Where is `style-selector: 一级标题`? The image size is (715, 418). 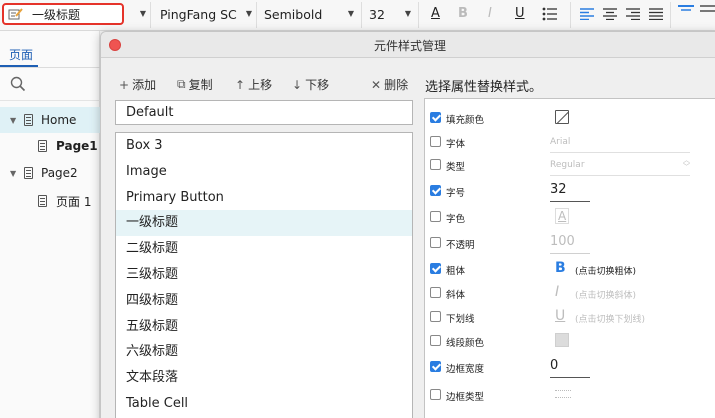
style-selector: 一级标题 is located at coordinates (63, 14).